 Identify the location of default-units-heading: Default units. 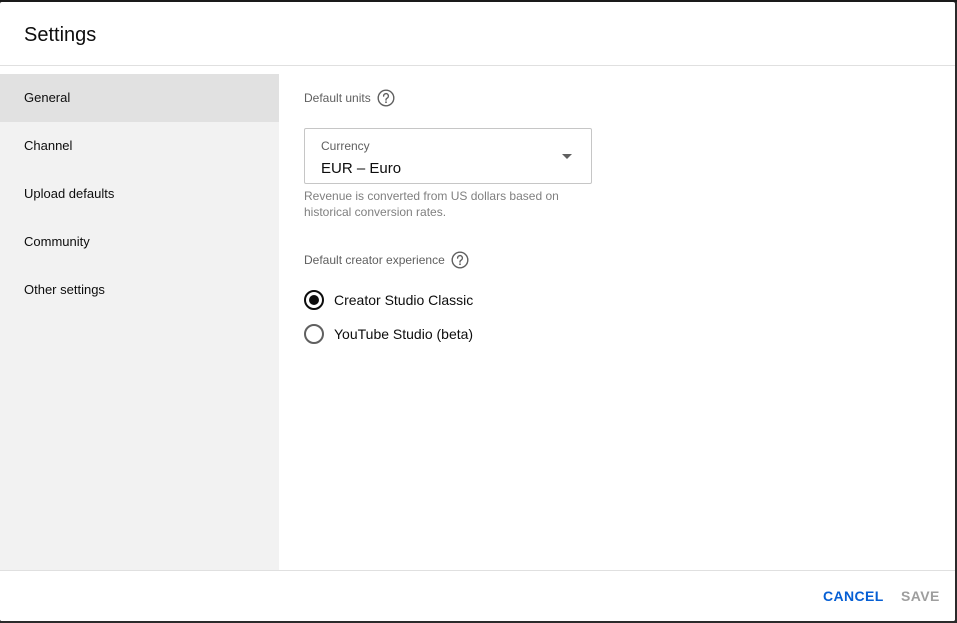
(349, 98).